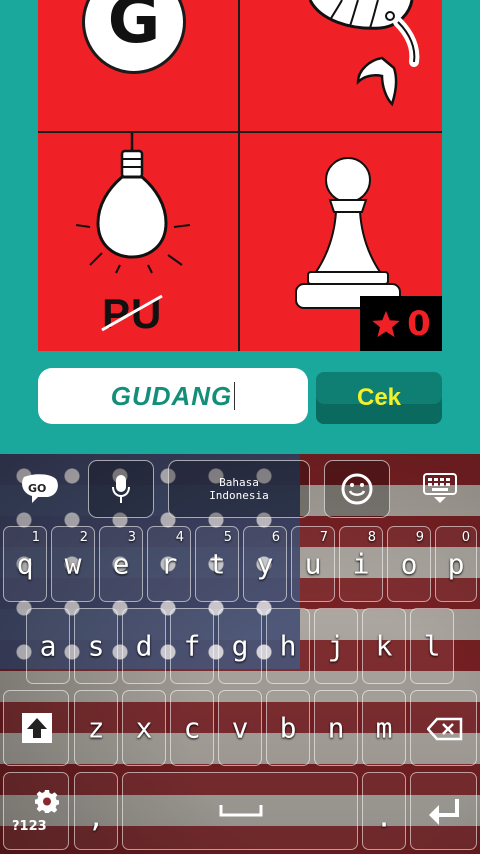 Image resolution: width=480 pixels, height=854 pixels. I want to click on key-a: a, so click(48, 646).